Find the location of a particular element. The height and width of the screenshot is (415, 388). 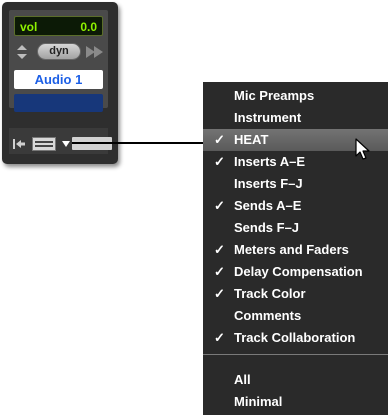

menu-item-comments: Comments is located at coordinates (295, 316).